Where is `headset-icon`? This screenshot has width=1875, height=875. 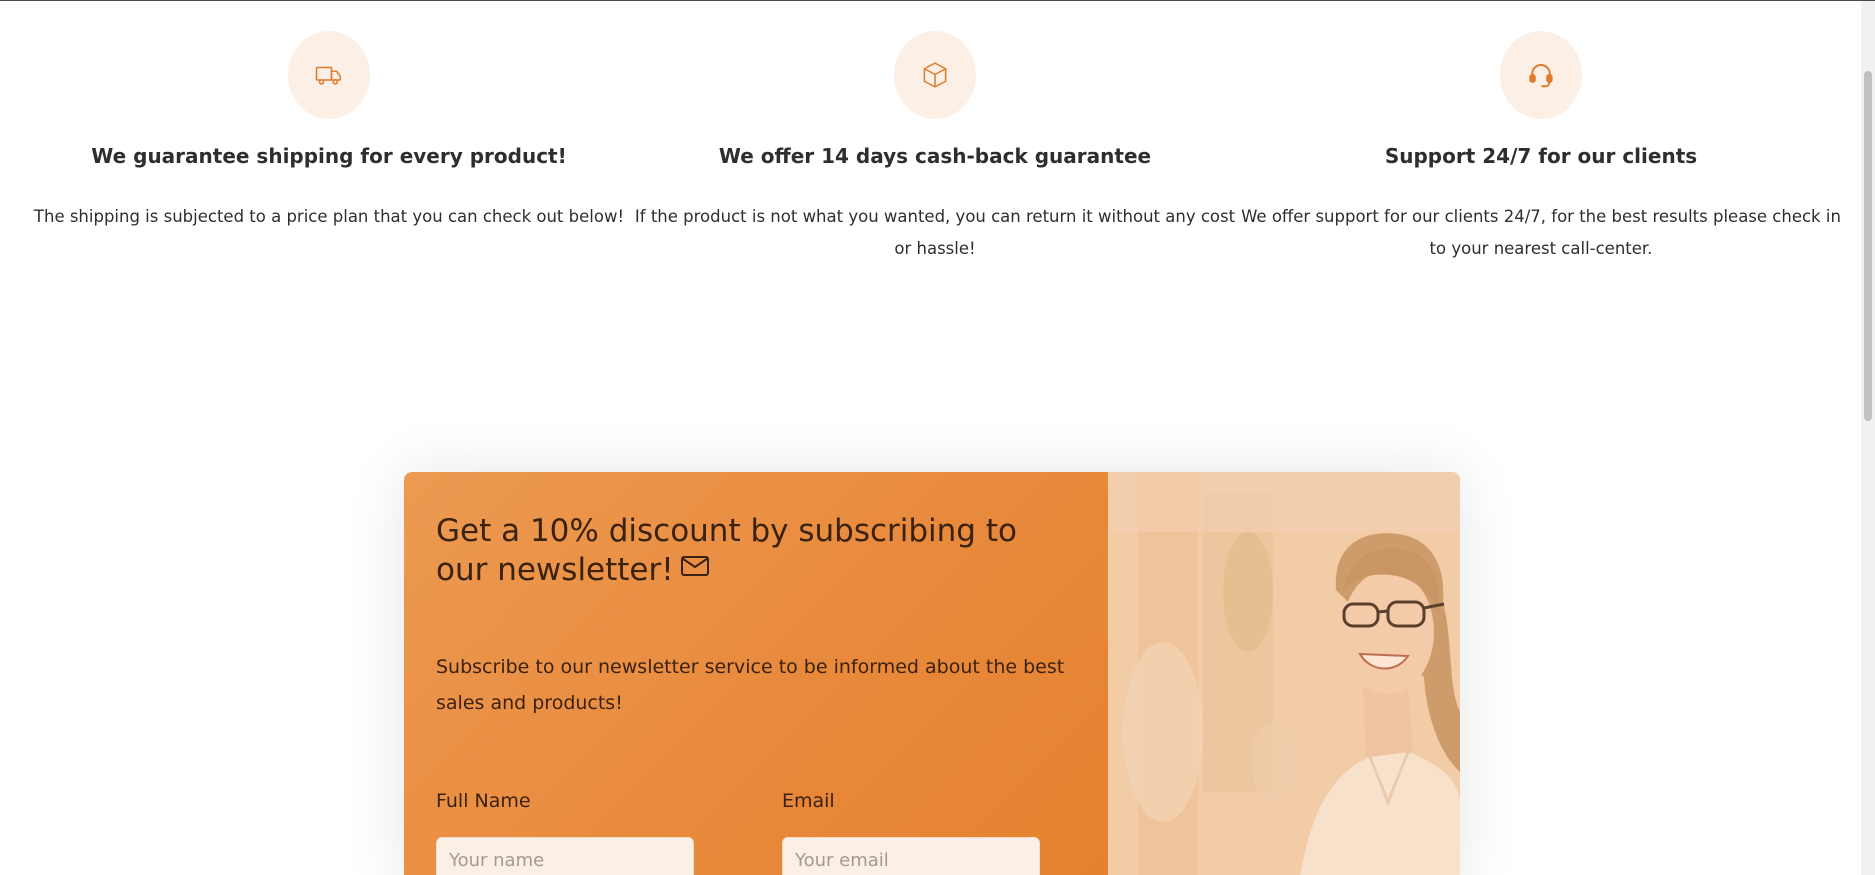 headset-icon is located at coordinates (1541, 76).